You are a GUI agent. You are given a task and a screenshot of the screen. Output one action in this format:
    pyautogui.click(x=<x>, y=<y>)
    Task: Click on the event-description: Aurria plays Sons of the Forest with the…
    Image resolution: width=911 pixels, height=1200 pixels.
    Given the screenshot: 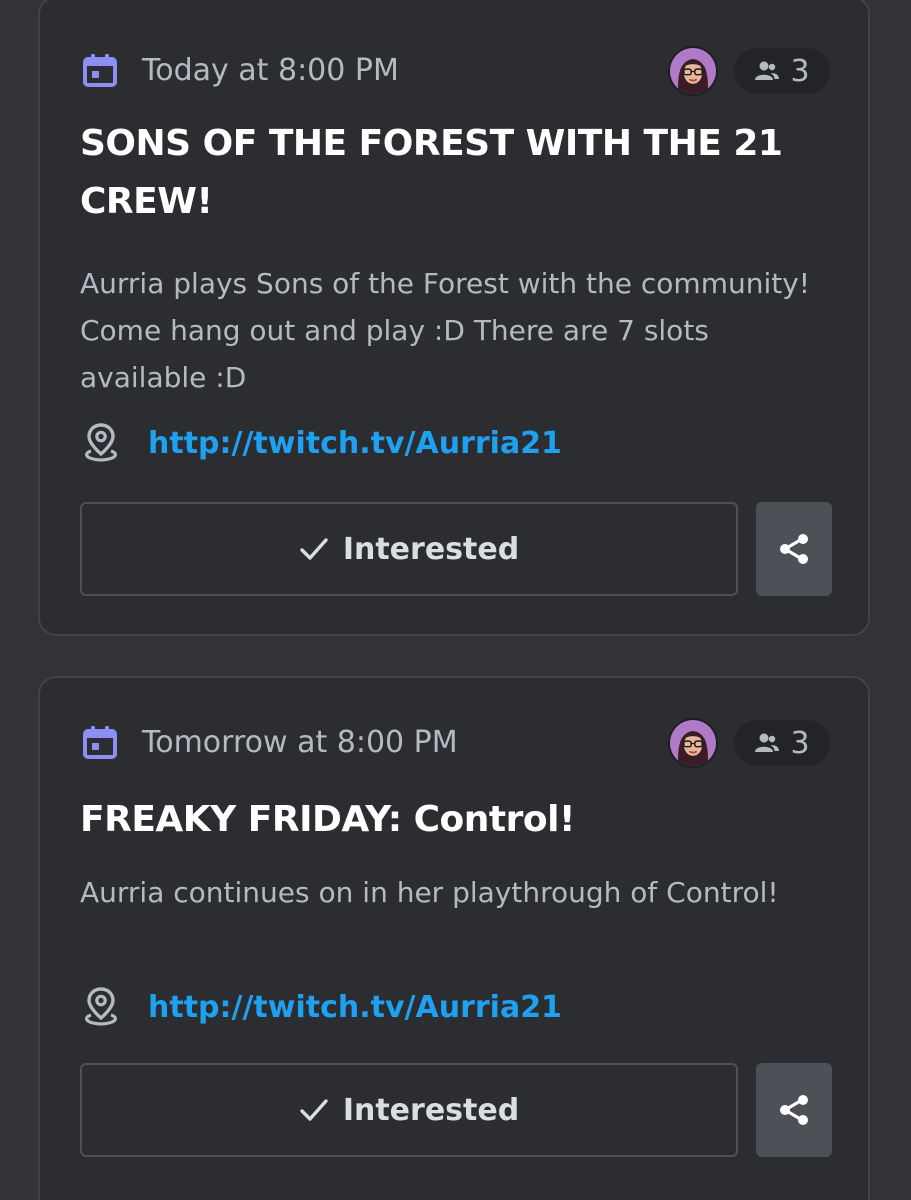 What is the action you would take?
    pyautogui.click(x=445, y=330)
    